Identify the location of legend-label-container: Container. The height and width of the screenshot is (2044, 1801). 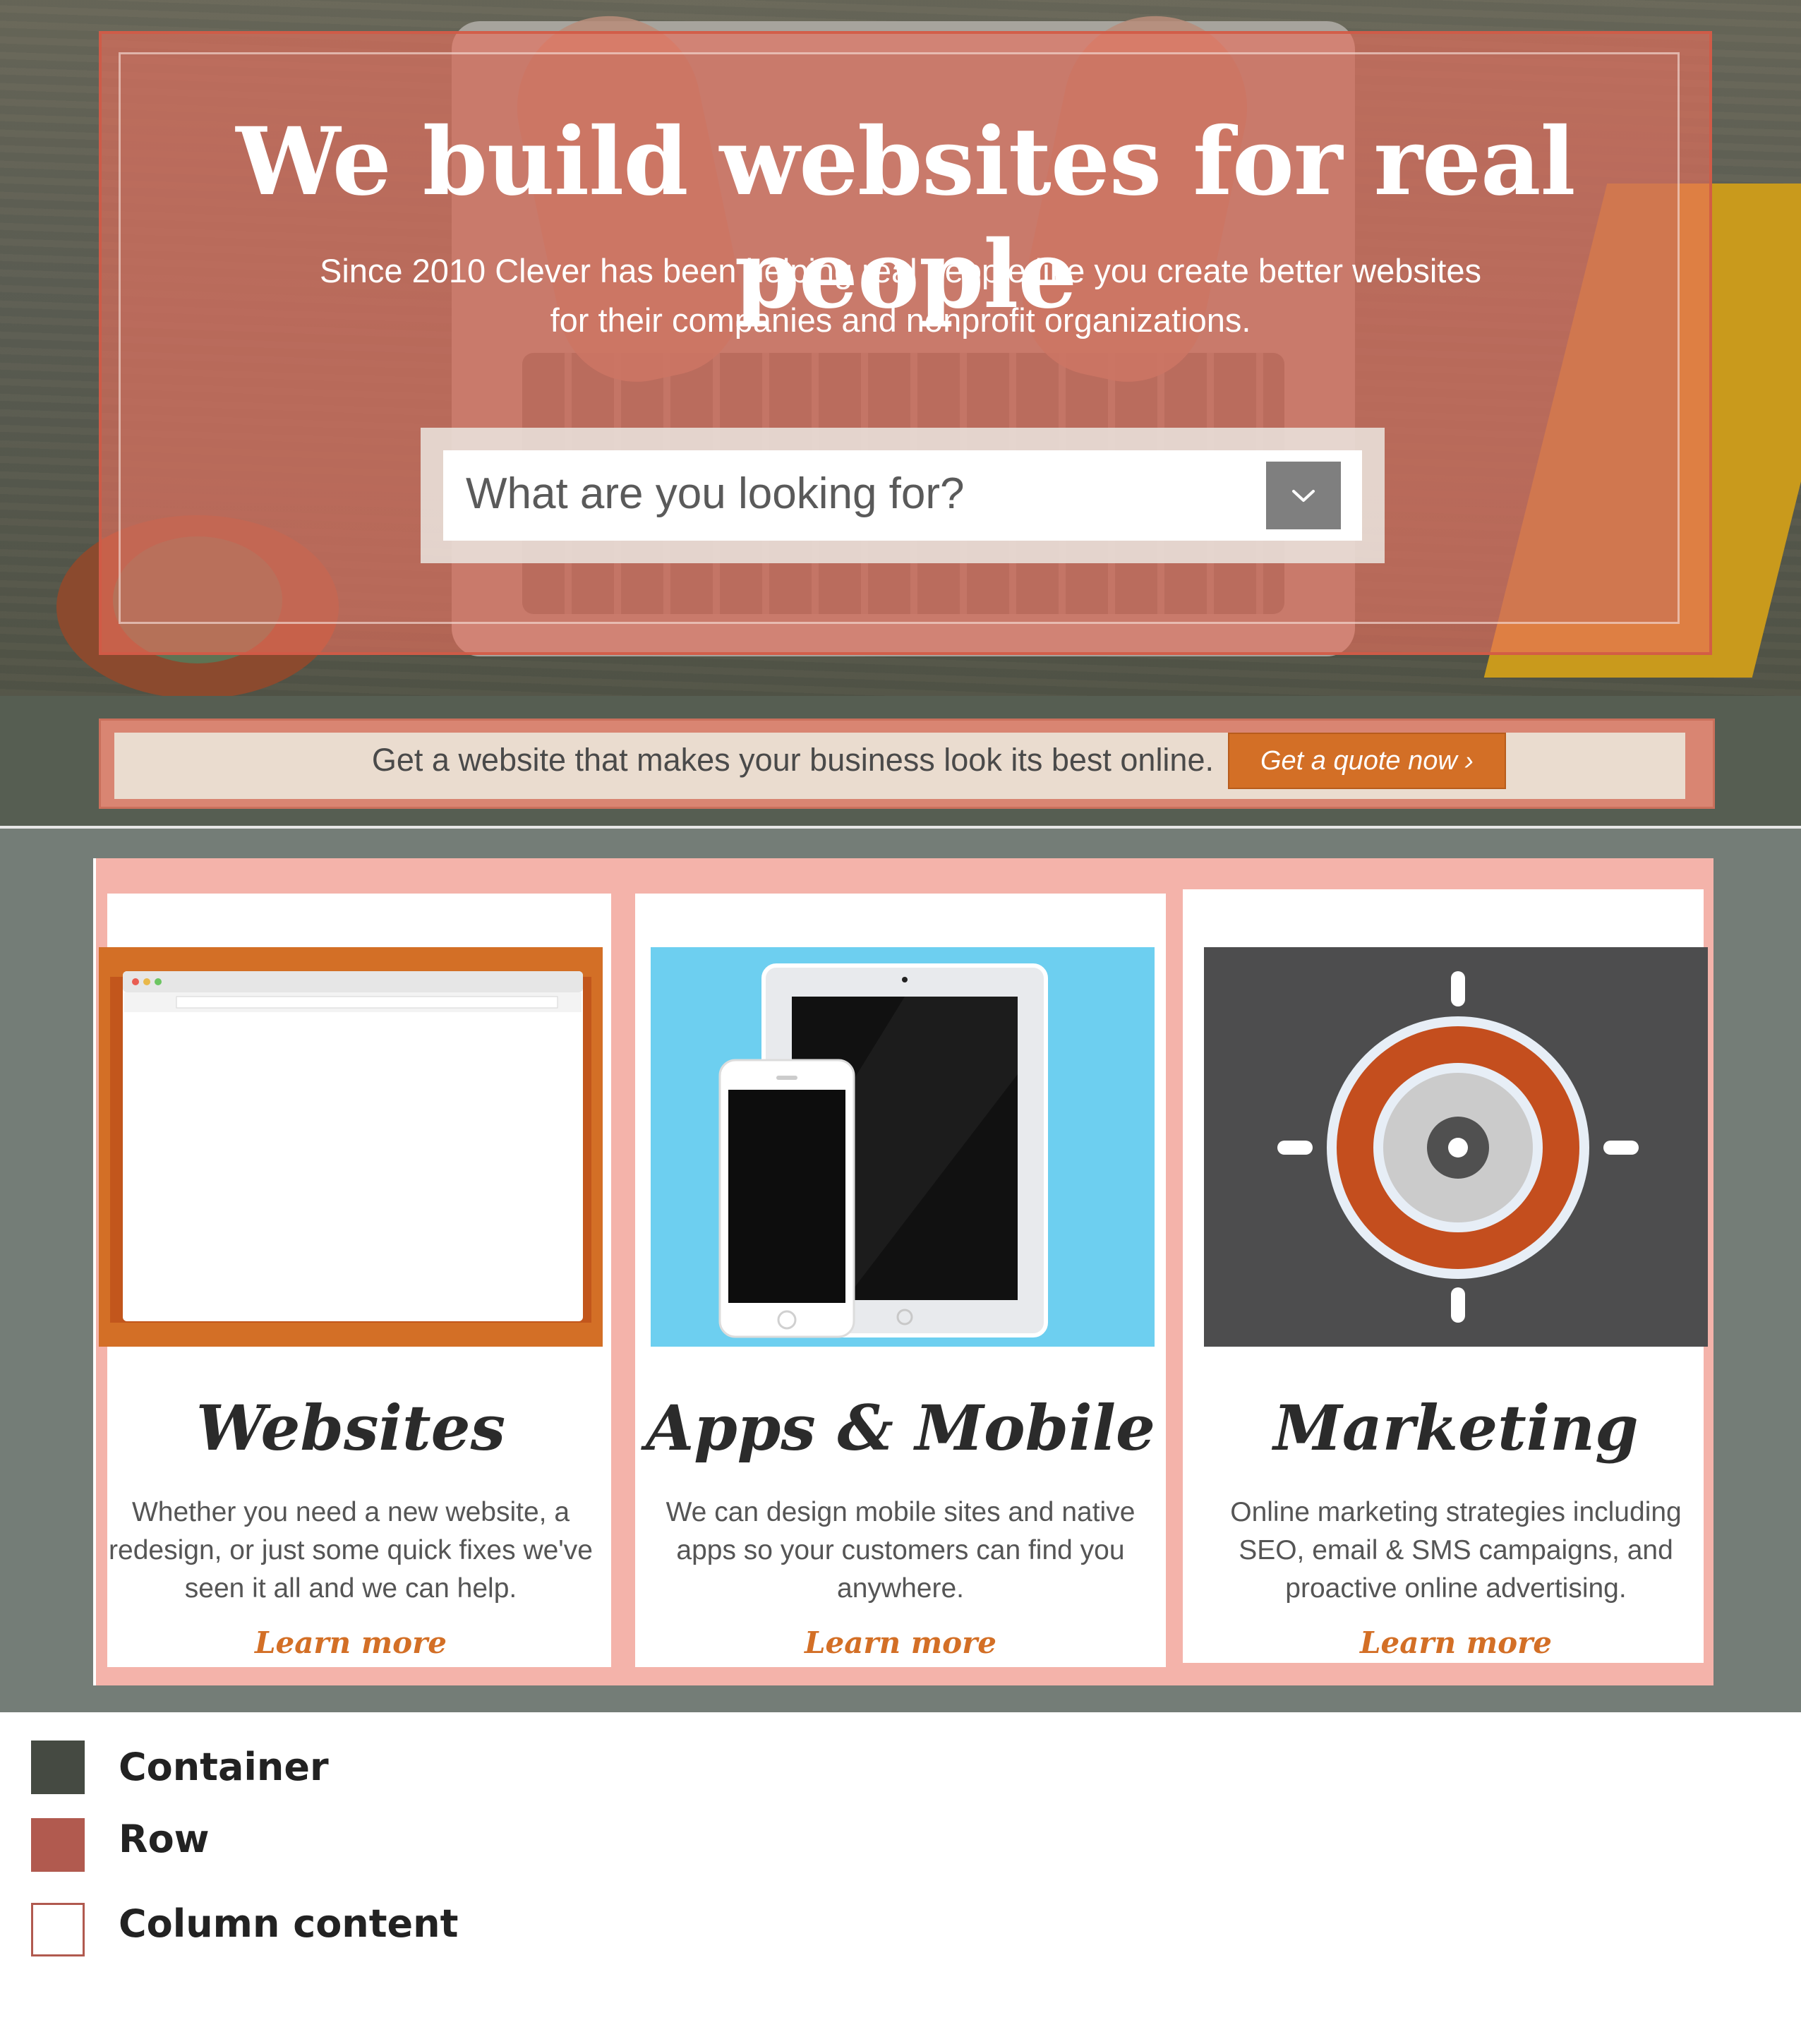
(224, 1767).